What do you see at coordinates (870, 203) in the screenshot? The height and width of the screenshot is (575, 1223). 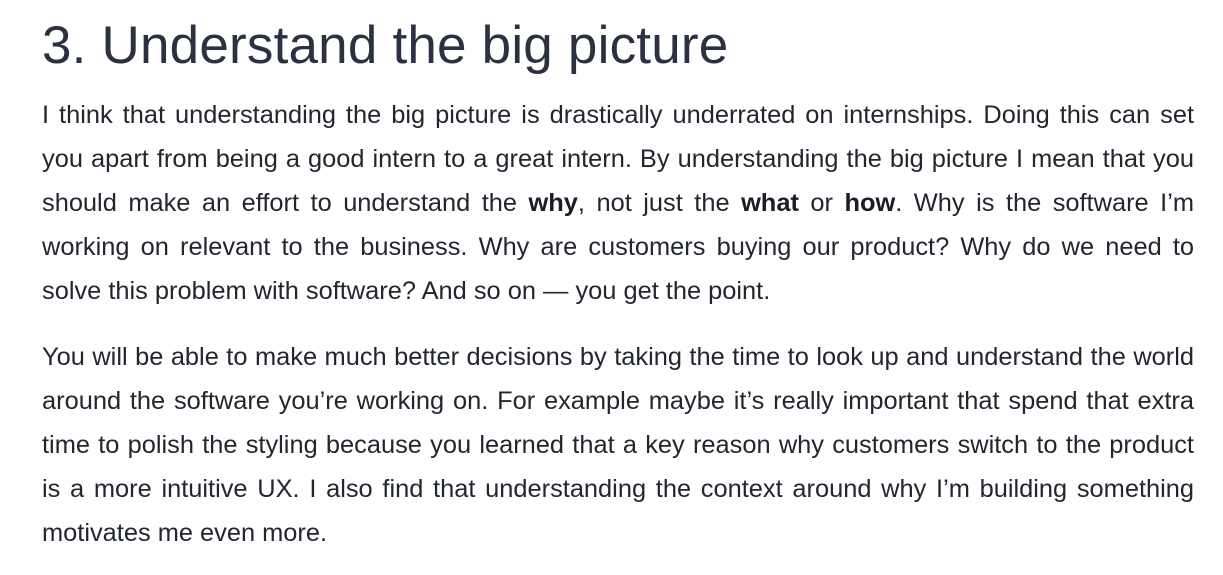 I see `emphasis-how: how` at bounding box center [870, 203].